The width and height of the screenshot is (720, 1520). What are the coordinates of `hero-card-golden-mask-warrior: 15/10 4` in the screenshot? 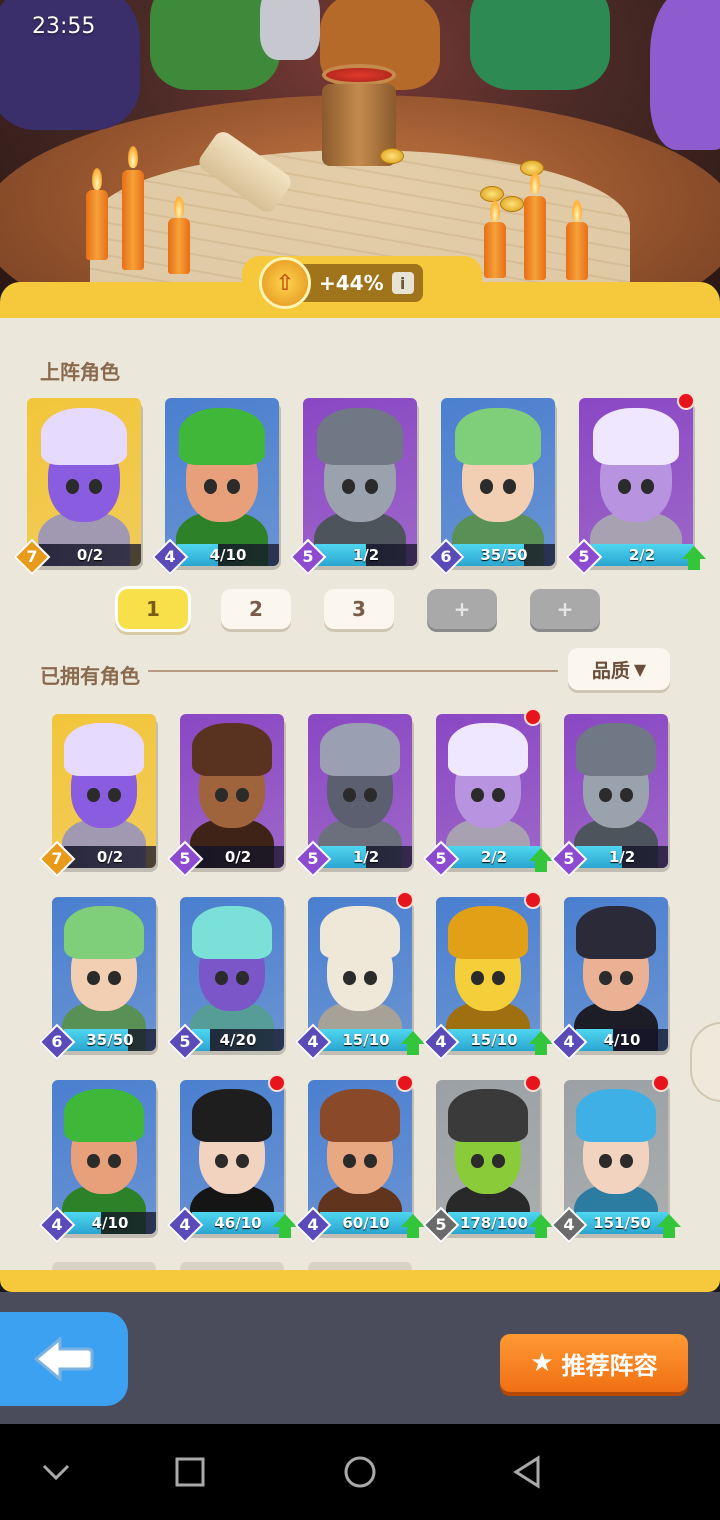 It's located at (487, 976).